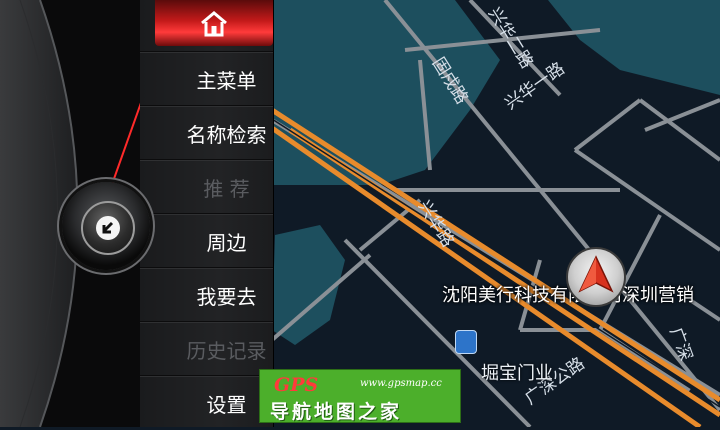 This screenshot has height=430, width=720. I want to click on watermark-text: 导航地图之家, so click(336, 412).